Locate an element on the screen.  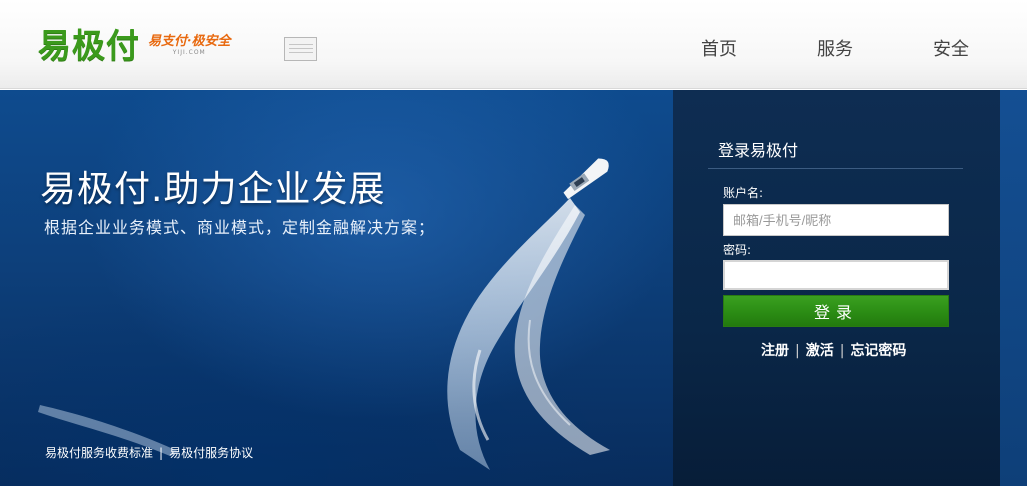
nav-item-home: 首页 is located at coordinates (719, 48).